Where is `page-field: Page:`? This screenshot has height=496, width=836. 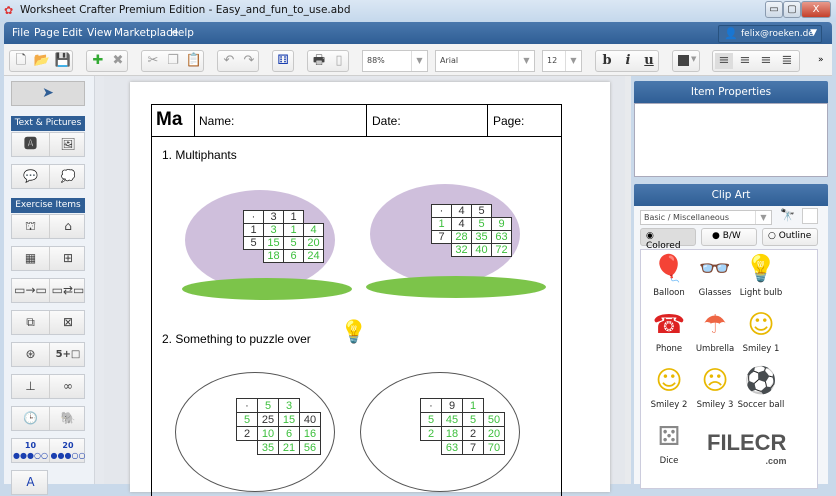
page-field: Page: is located at coordinates (508, 121).